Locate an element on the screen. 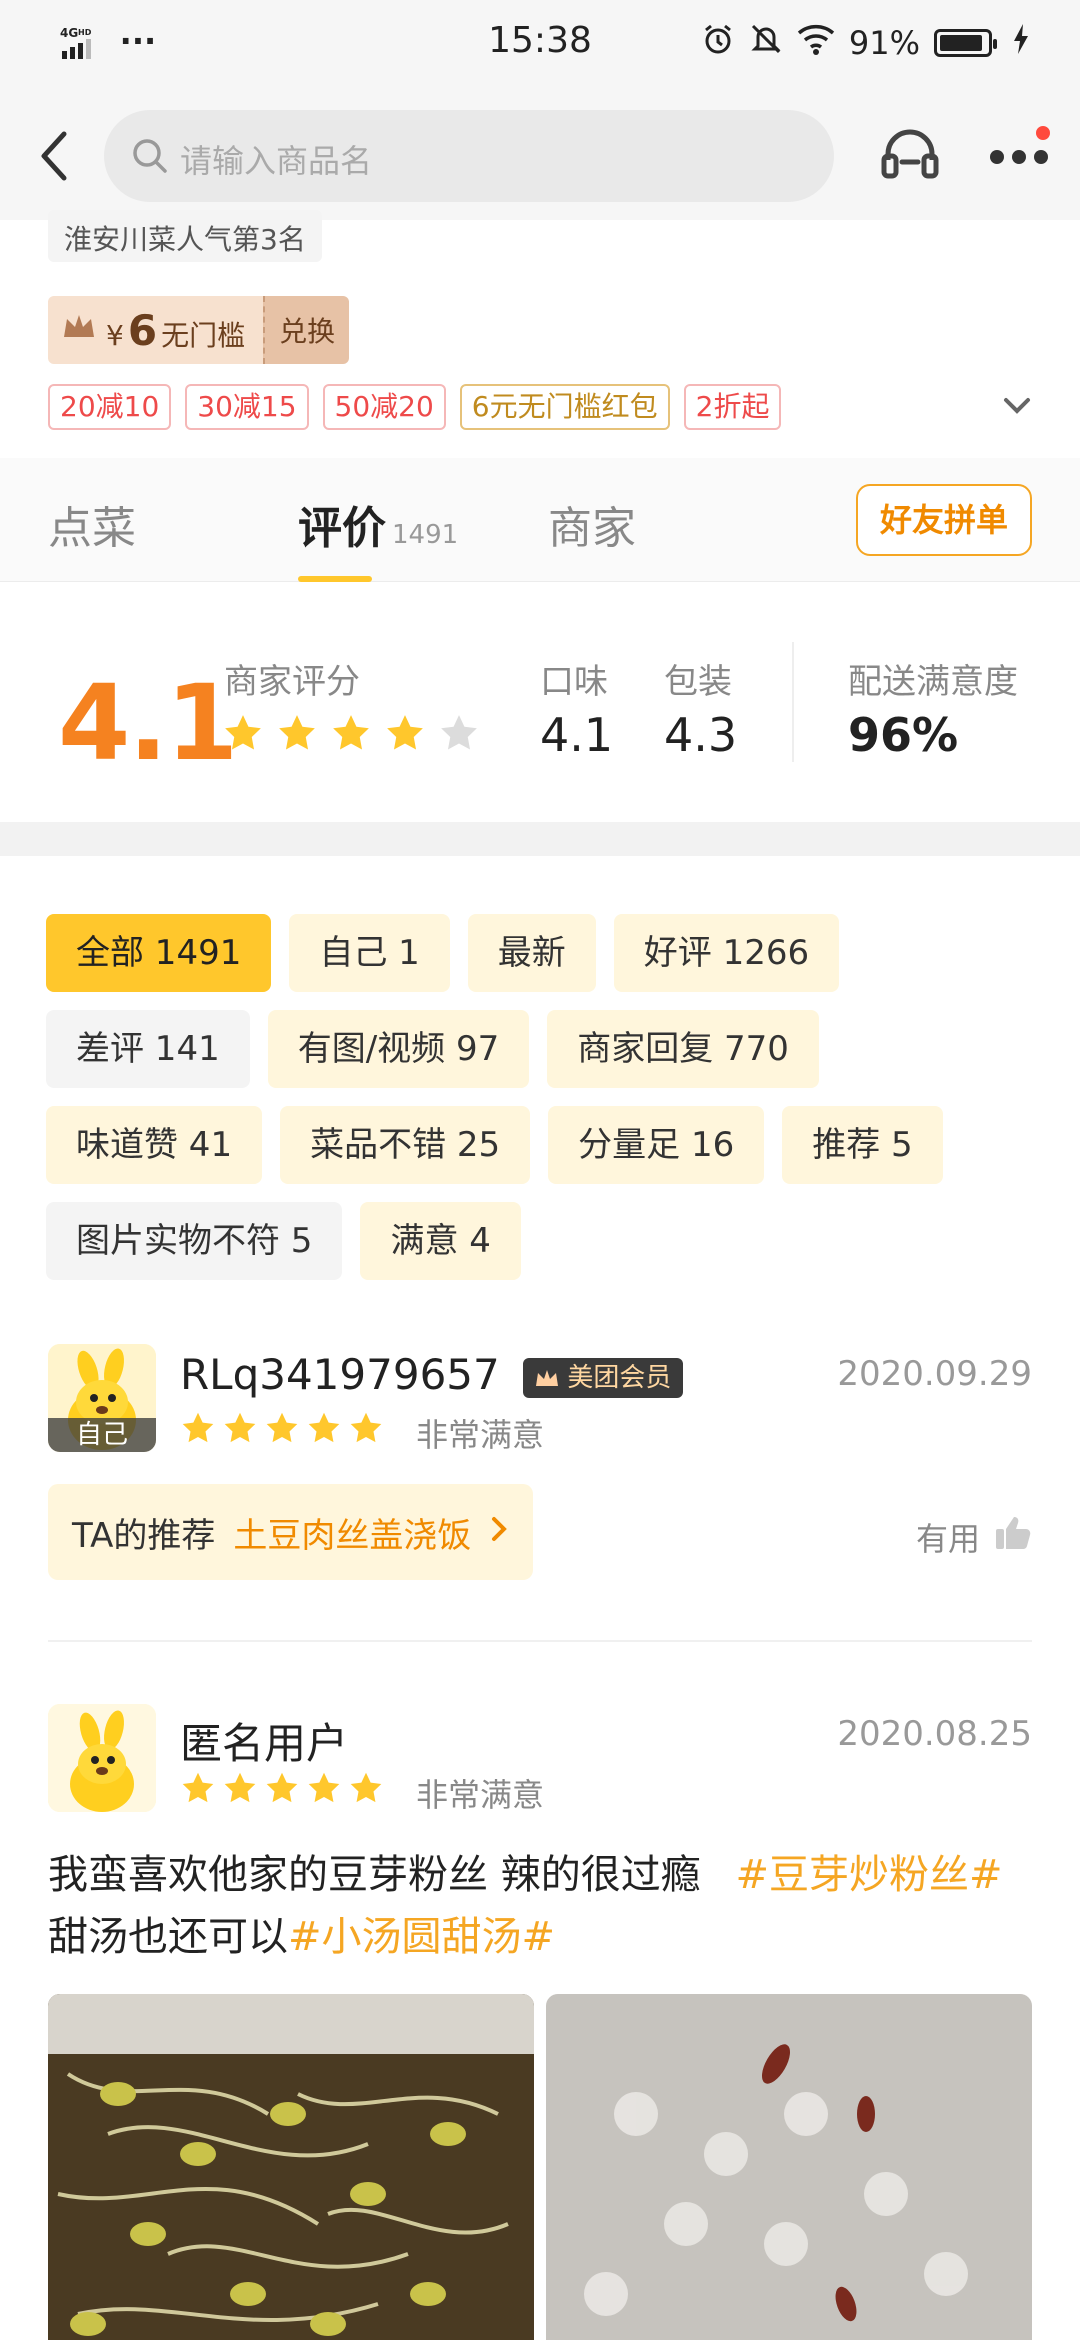 This screenshot has height=2340, width=1080. taste-label: 口味 is located at coordinates (574, 682).